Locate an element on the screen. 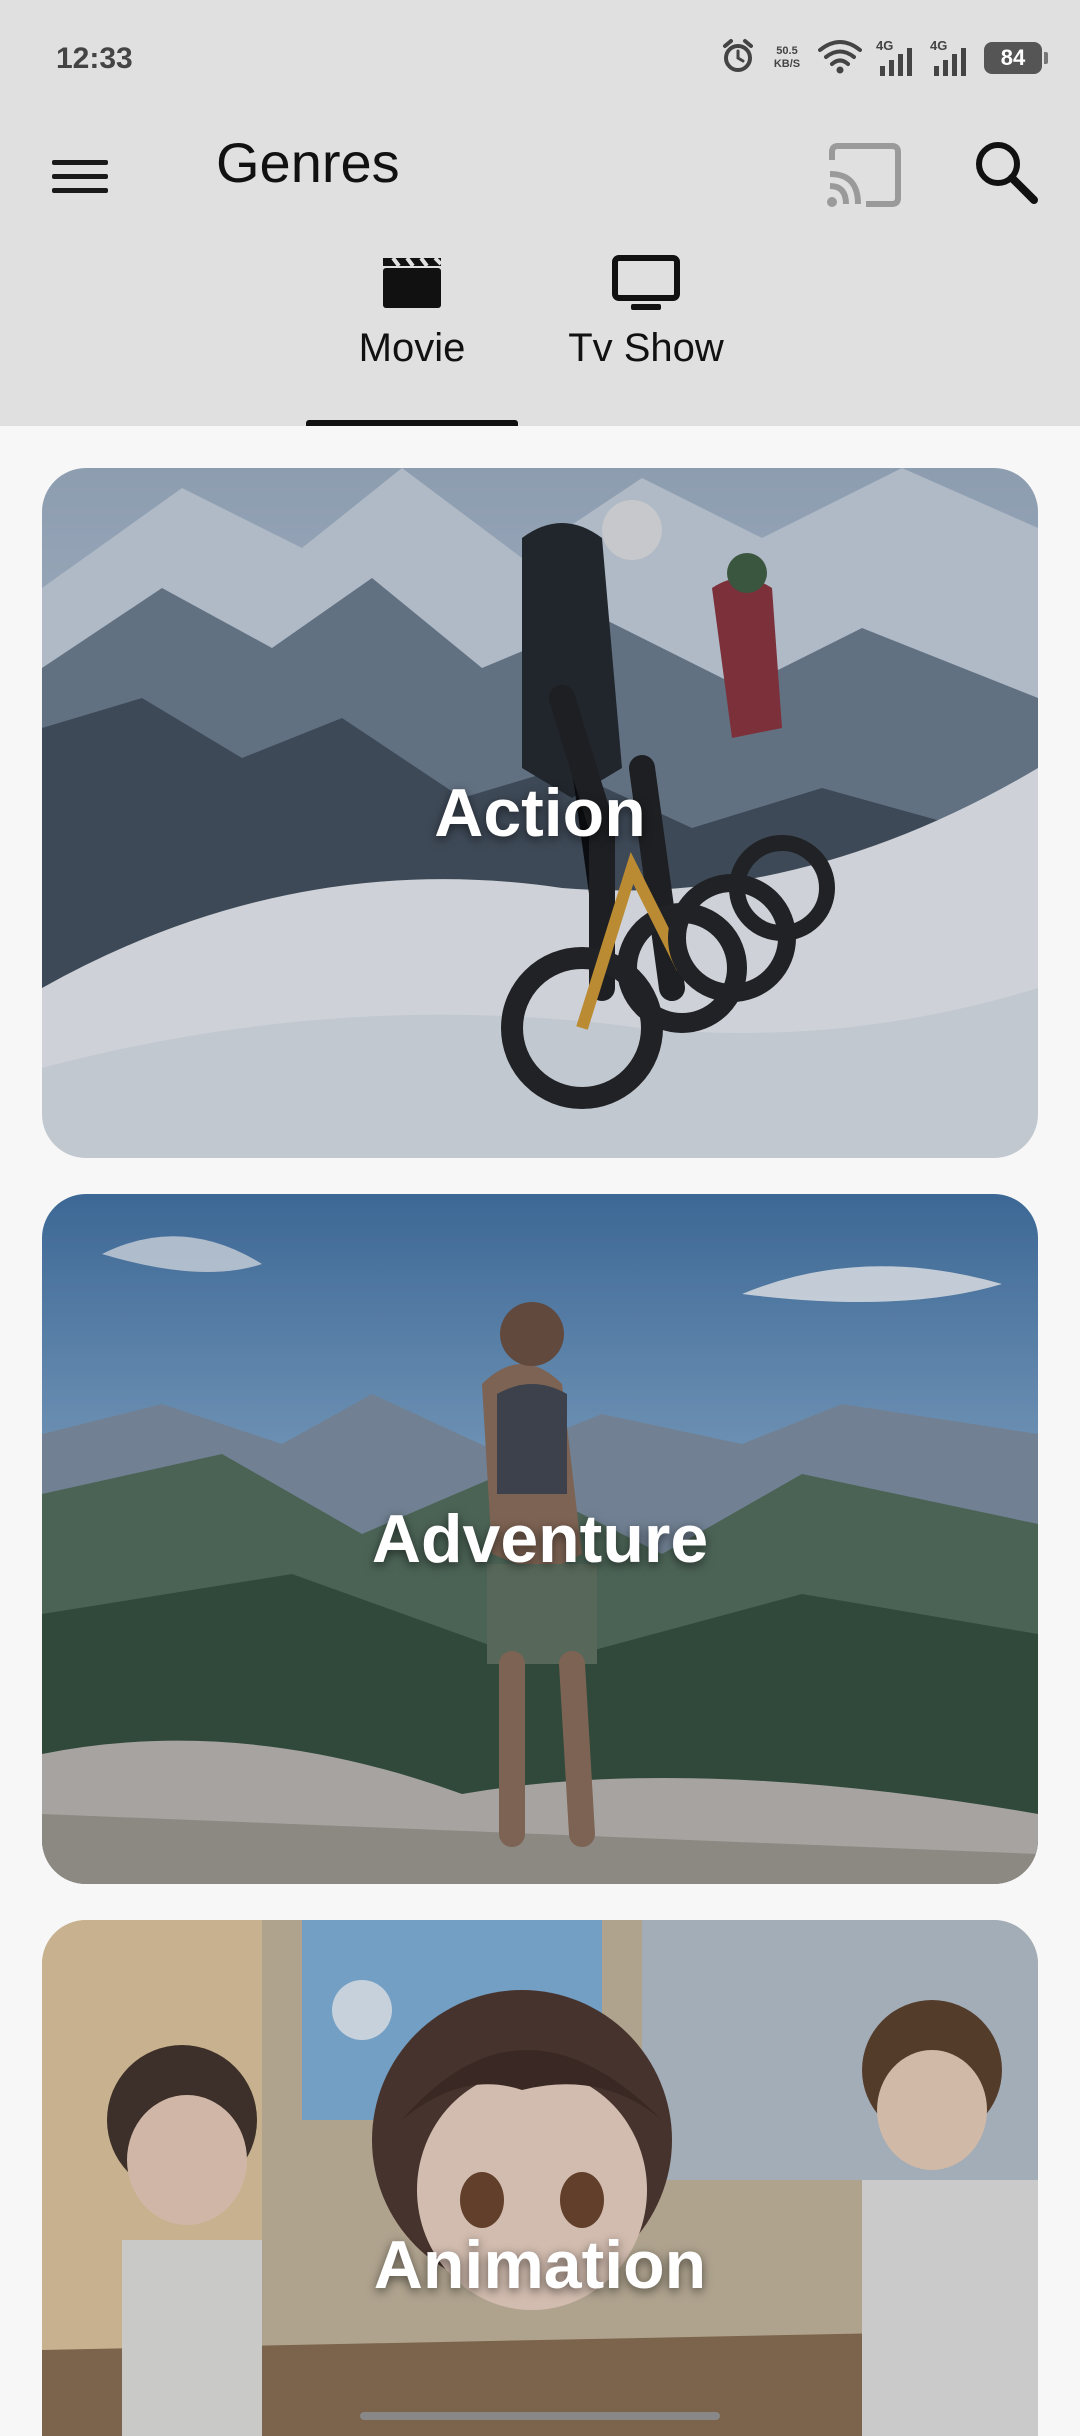 Image resolution: width=1080 pixels, height=2436 pixels. net-speed: 50.5 KB/S is located at coordinates (787, 58).